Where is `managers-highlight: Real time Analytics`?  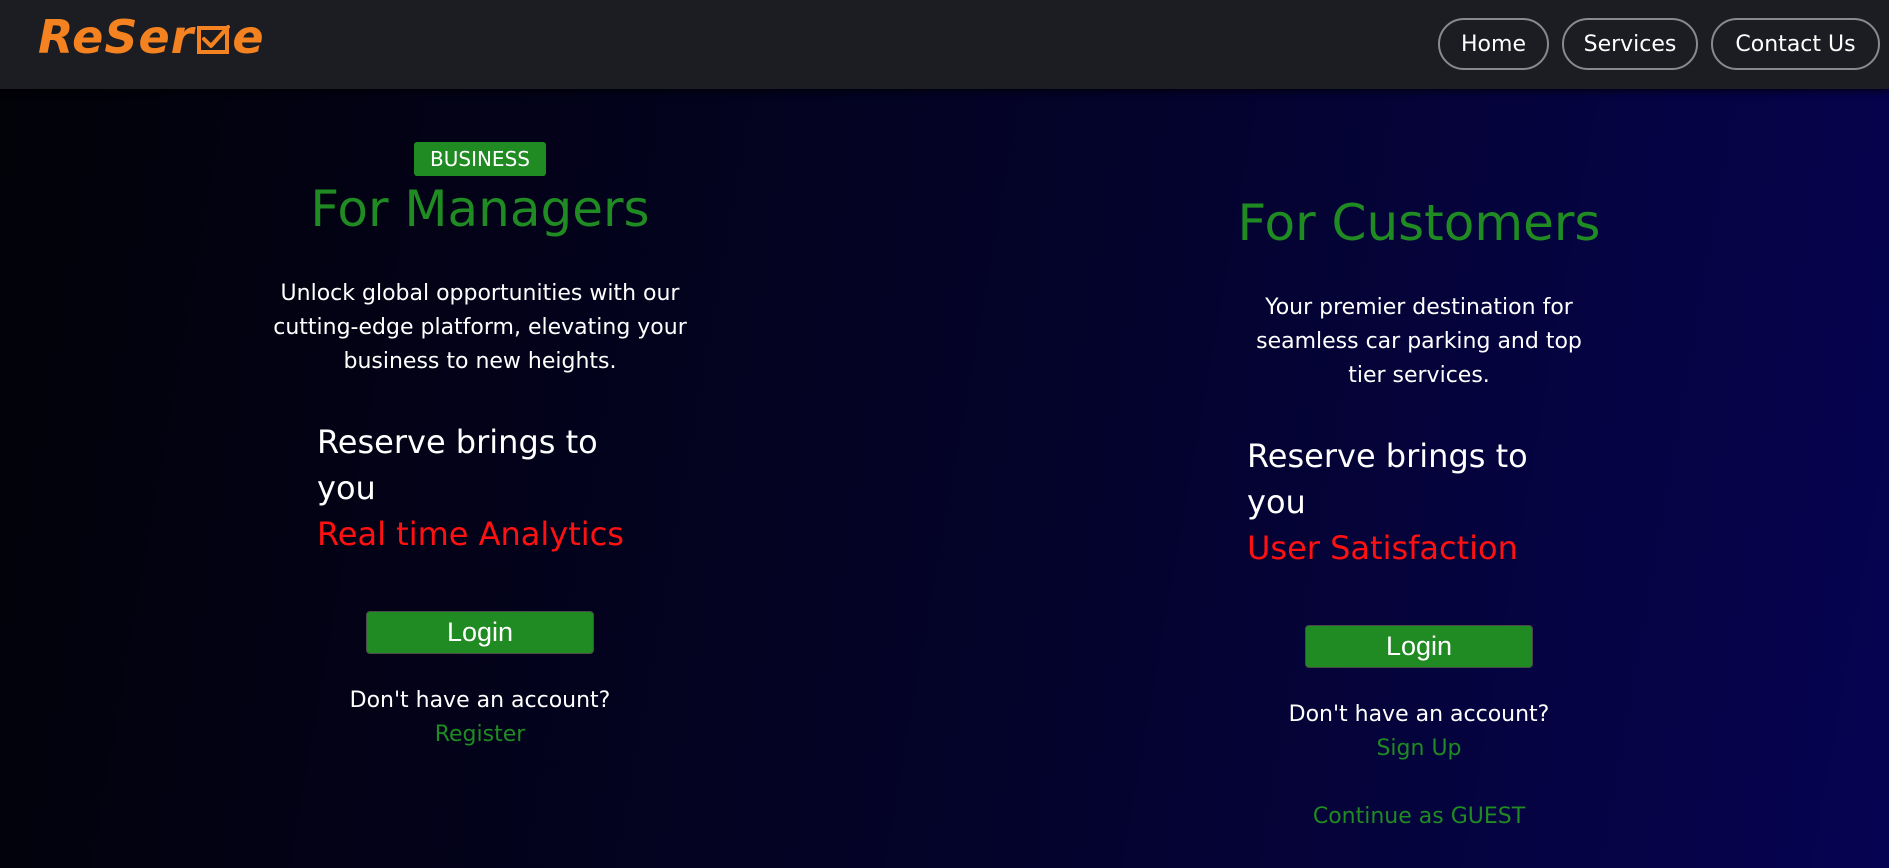 managers-highlight: Real time Analytics is located at coordinates (470, 534).